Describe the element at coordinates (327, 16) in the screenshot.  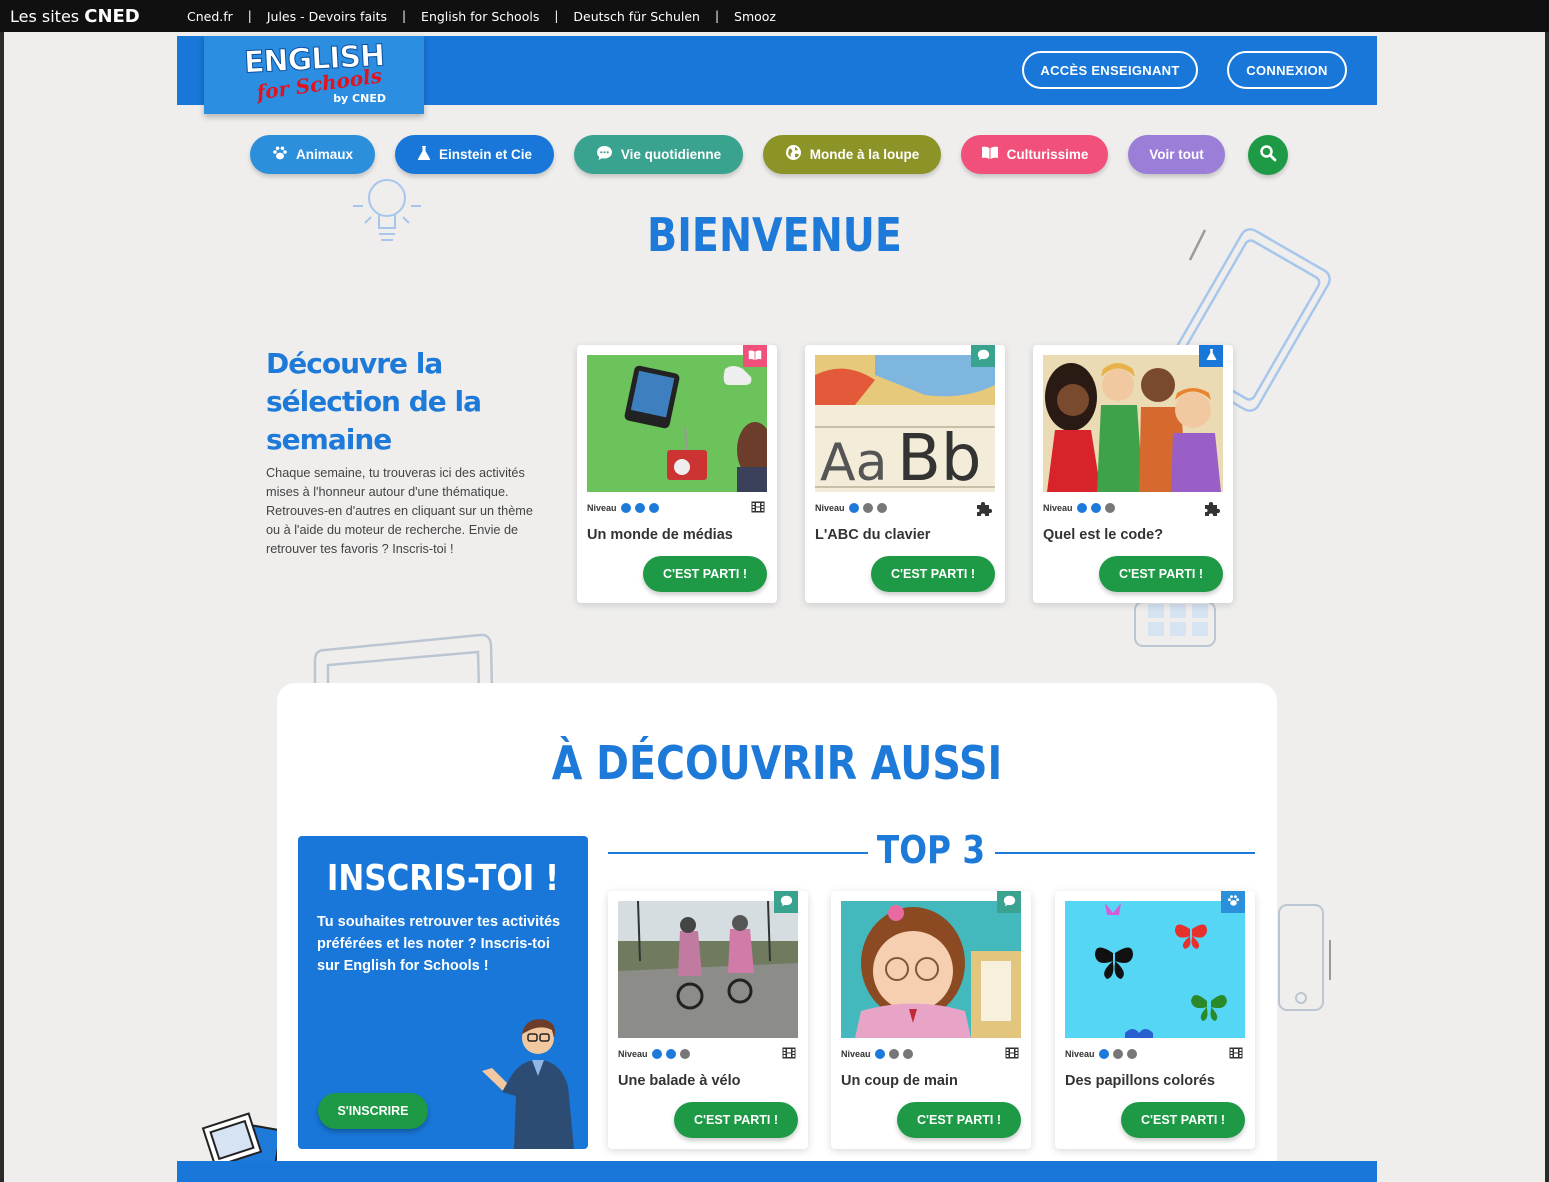
I see `link-jules: Jules - Devoirs faits` at that location.